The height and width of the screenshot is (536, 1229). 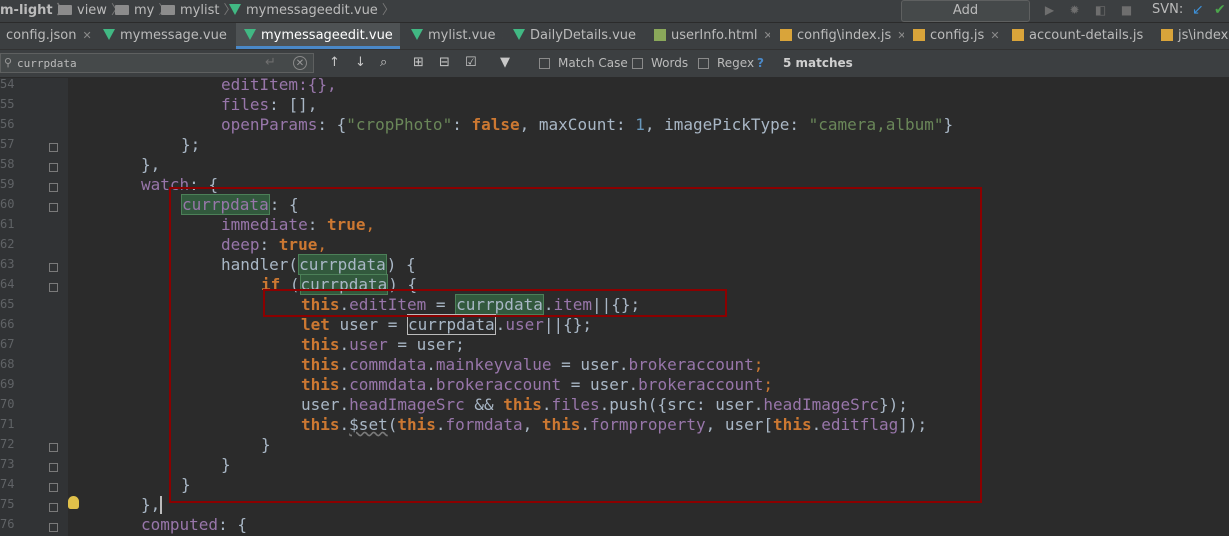 I want to click on previous-occurrence-icon: ↑, so click(x=334, y=63).